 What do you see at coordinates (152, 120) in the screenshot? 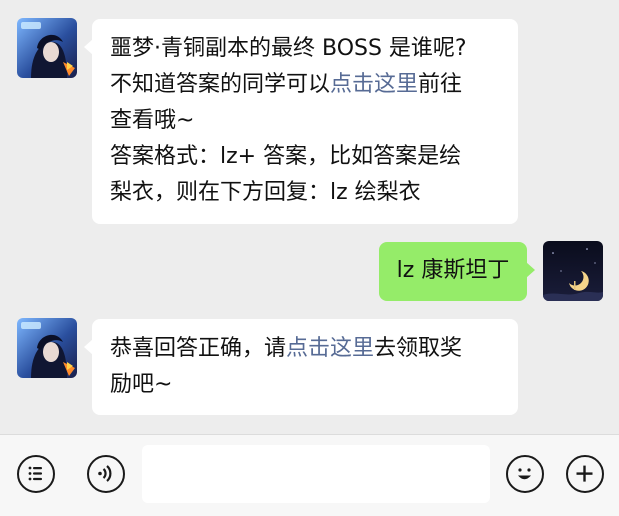
I see `message-line: 查看哦~` at bounding box center [152, 120].